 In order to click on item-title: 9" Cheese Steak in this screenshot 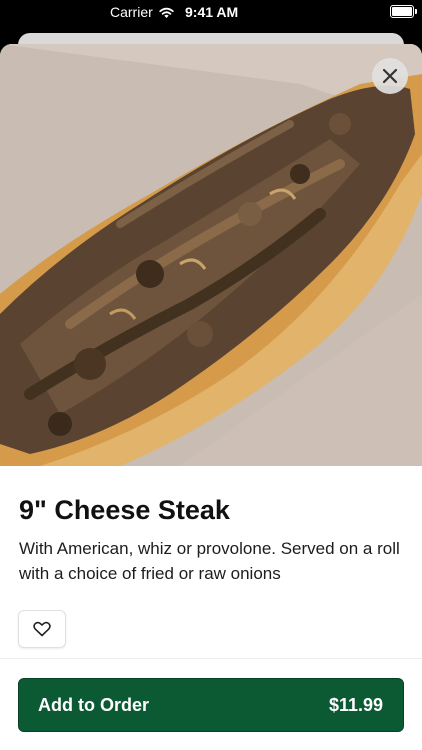, I will do `click(124, 510)`.